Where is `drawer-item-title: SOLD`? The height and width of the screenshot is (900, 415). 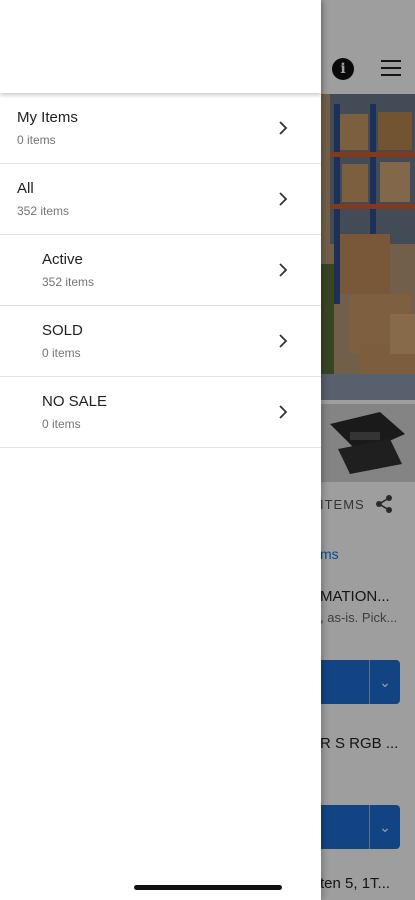
drawer-item-title: SOLD is located at coordinates (62, 330).